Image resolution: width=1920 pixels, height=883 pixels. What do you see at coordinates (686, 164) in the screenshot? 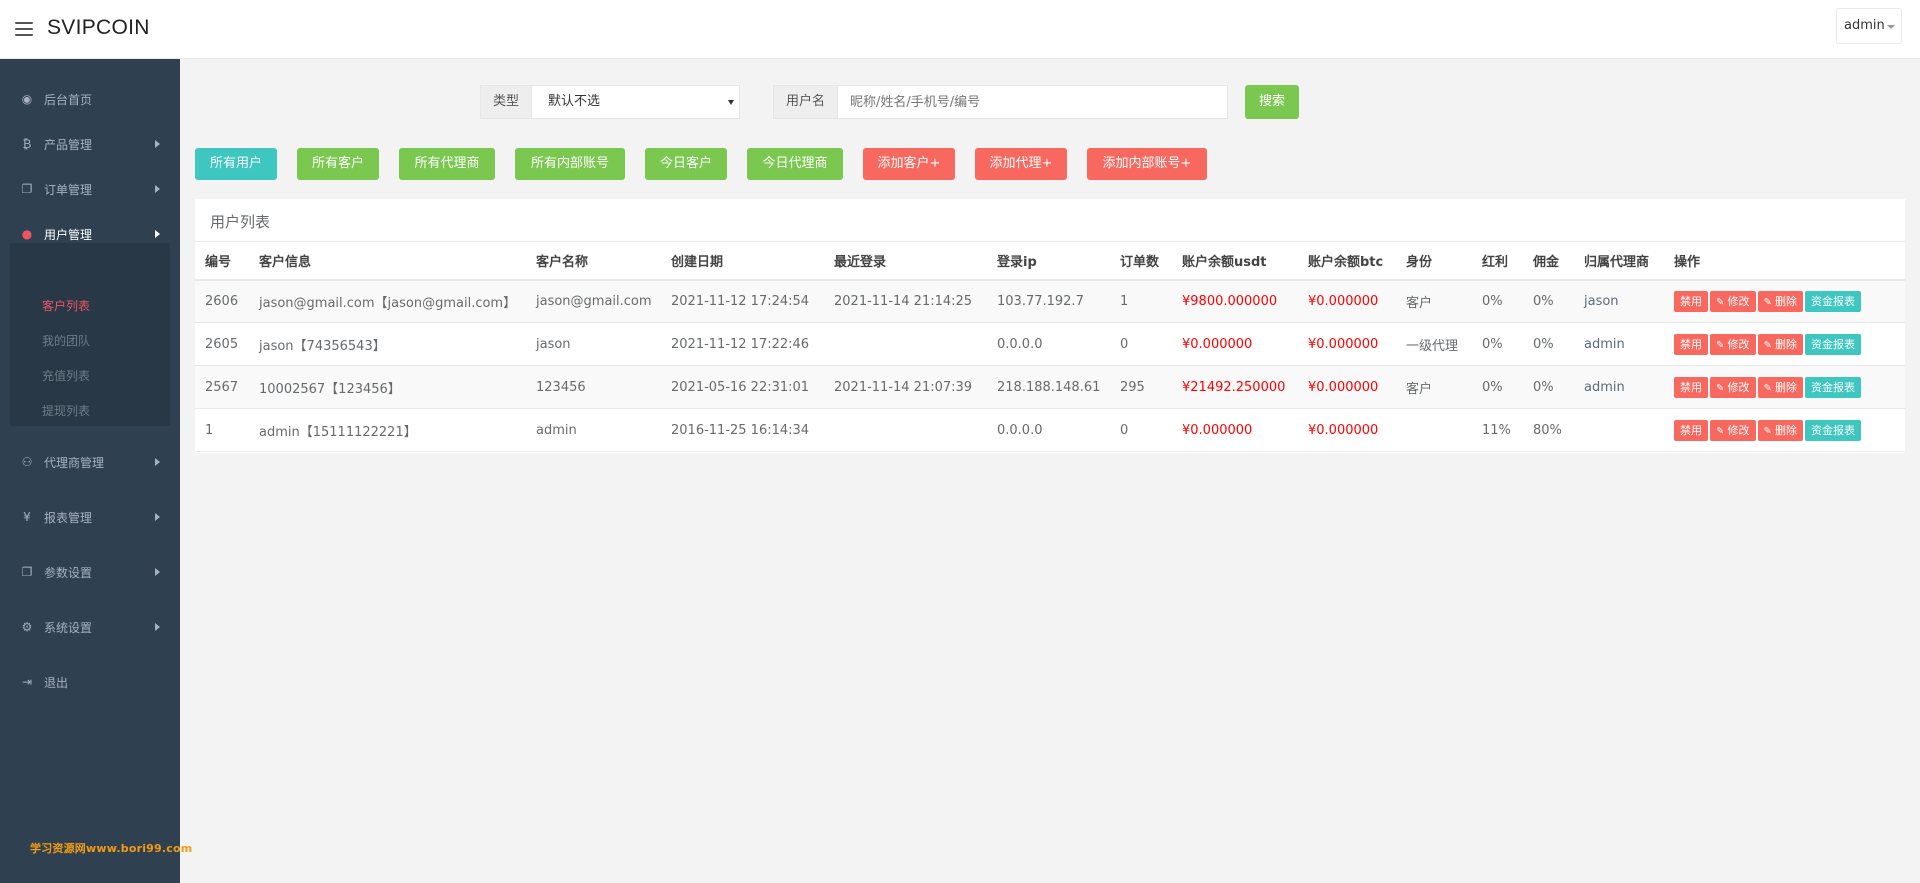
I see `today-customers-button: 今日客户` at bounding box center [686, 164].